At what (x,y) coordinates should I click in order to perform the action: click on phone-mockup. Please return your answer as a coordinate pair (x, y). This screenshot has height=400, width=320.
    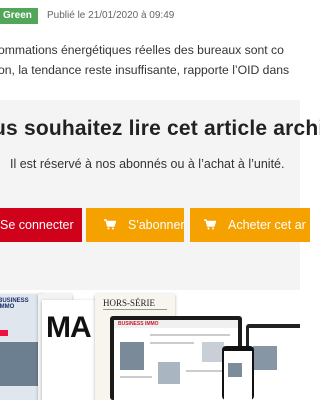
    Looking at the image, I should click on (238, 373).